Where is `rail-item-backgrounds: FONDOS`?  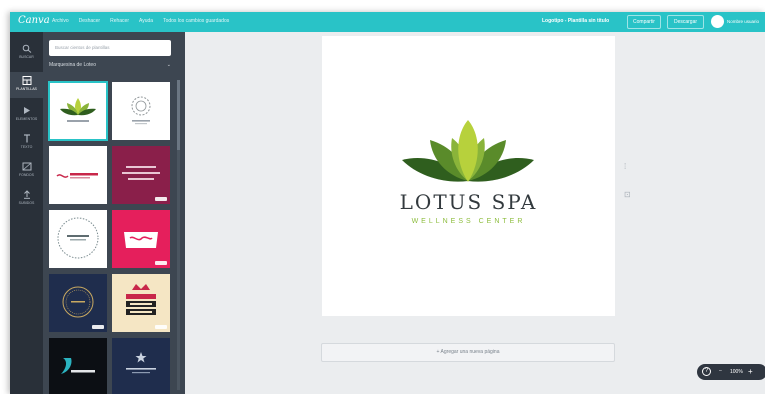
rail-item-backgrounds: FONDOS is located at coordinates (26, 171).